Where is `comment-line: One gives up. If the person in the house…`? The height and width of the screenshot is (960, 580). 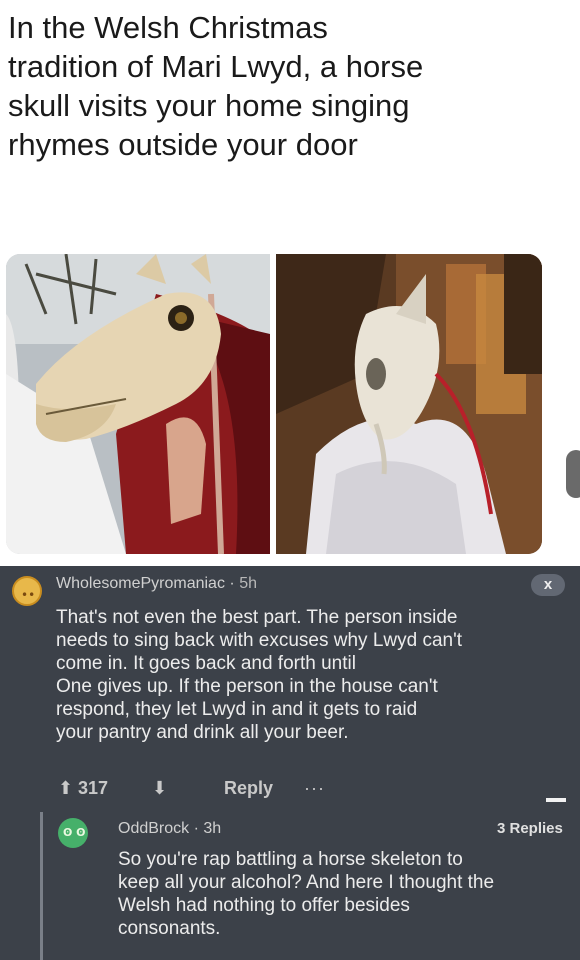 comment-line: One gives up. If the person in the house… is located at coordinates (247, 686).